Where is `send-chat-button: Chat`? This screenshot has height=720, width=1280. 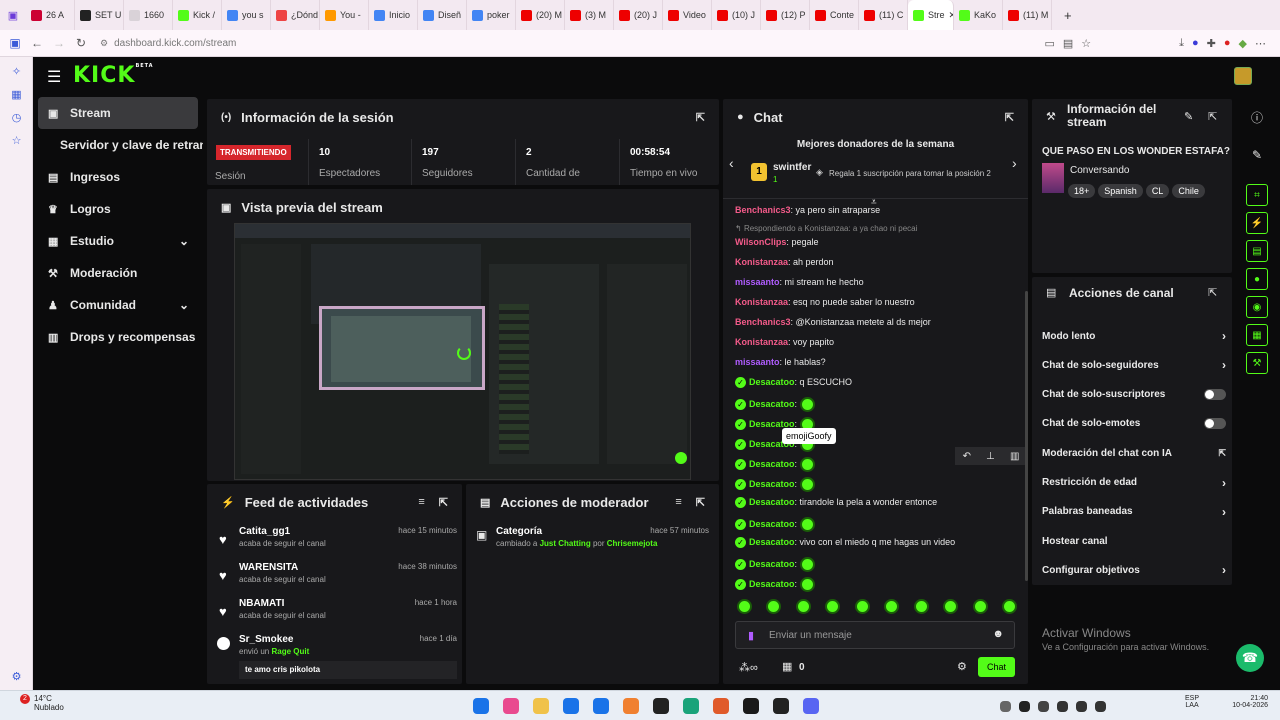 send-chat-button: Chat is located at coordinates (996, 667).